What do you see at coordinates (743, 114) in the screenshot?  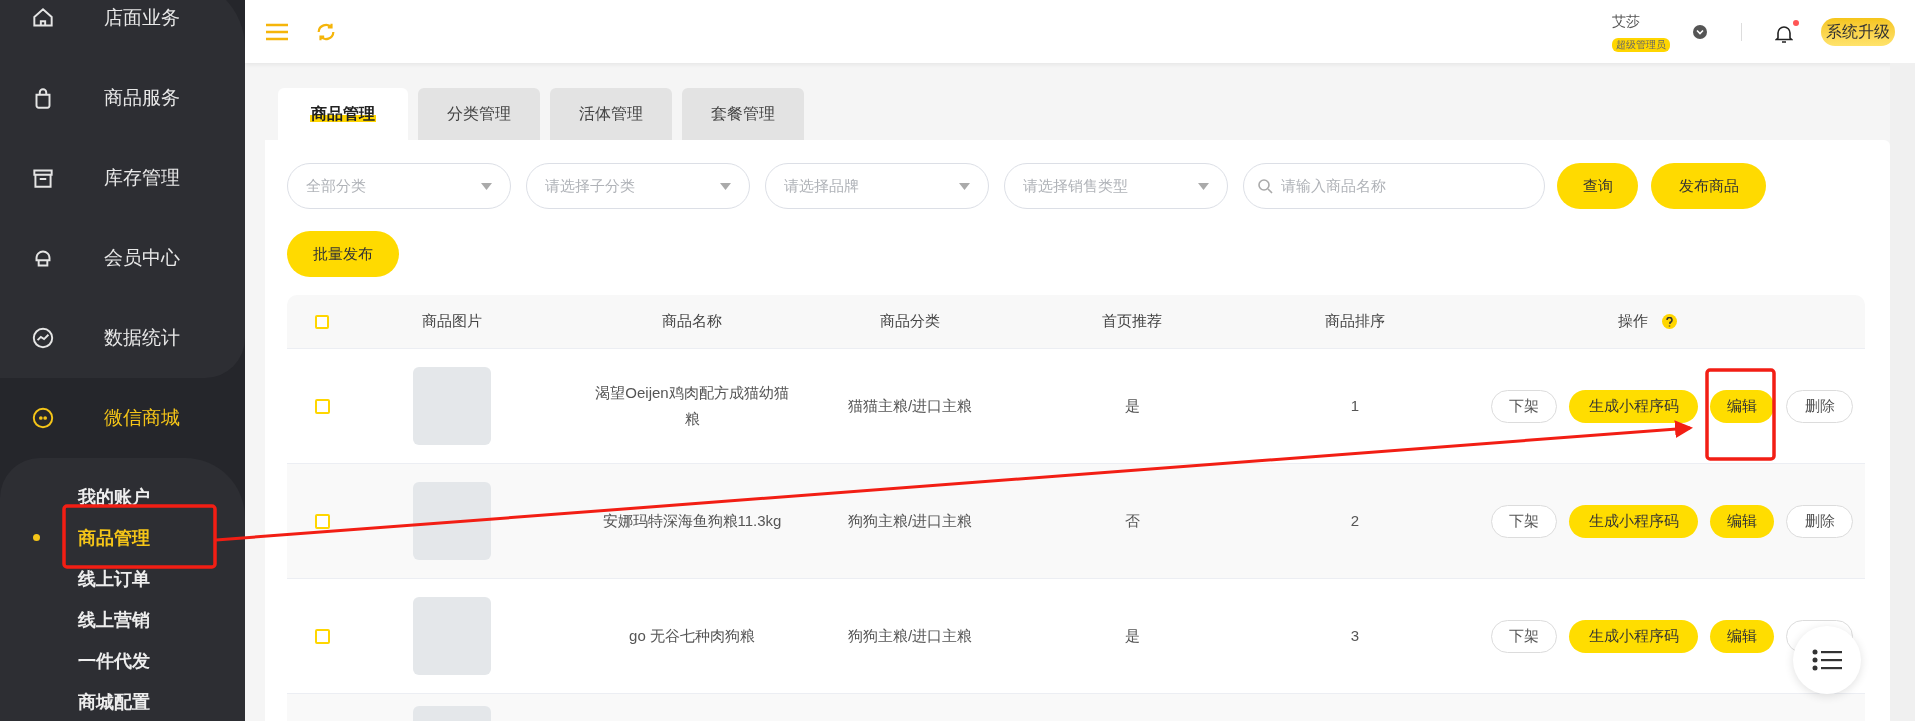 I see `tab: 套餐管理` at bounding box center [743, 114].